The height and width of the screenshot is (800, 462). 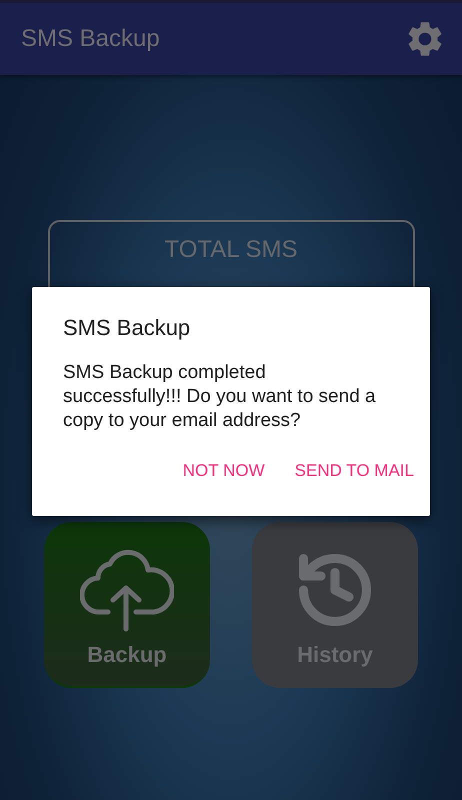 I want to click on total-sms-label: TOTAL SMS, so click(x=231, y=250).